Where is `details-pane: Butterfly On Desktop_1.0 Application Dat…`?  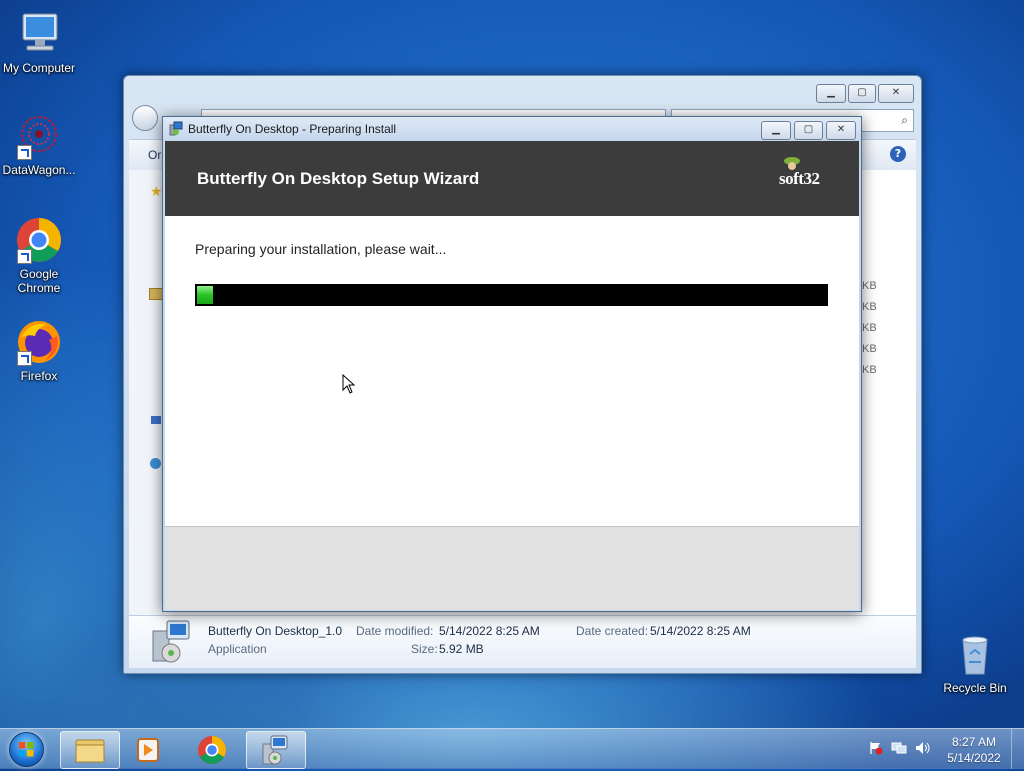
details-pane: Butterfly On Desktop_1.0 Application Dat… is located at coordinates (522, 641).